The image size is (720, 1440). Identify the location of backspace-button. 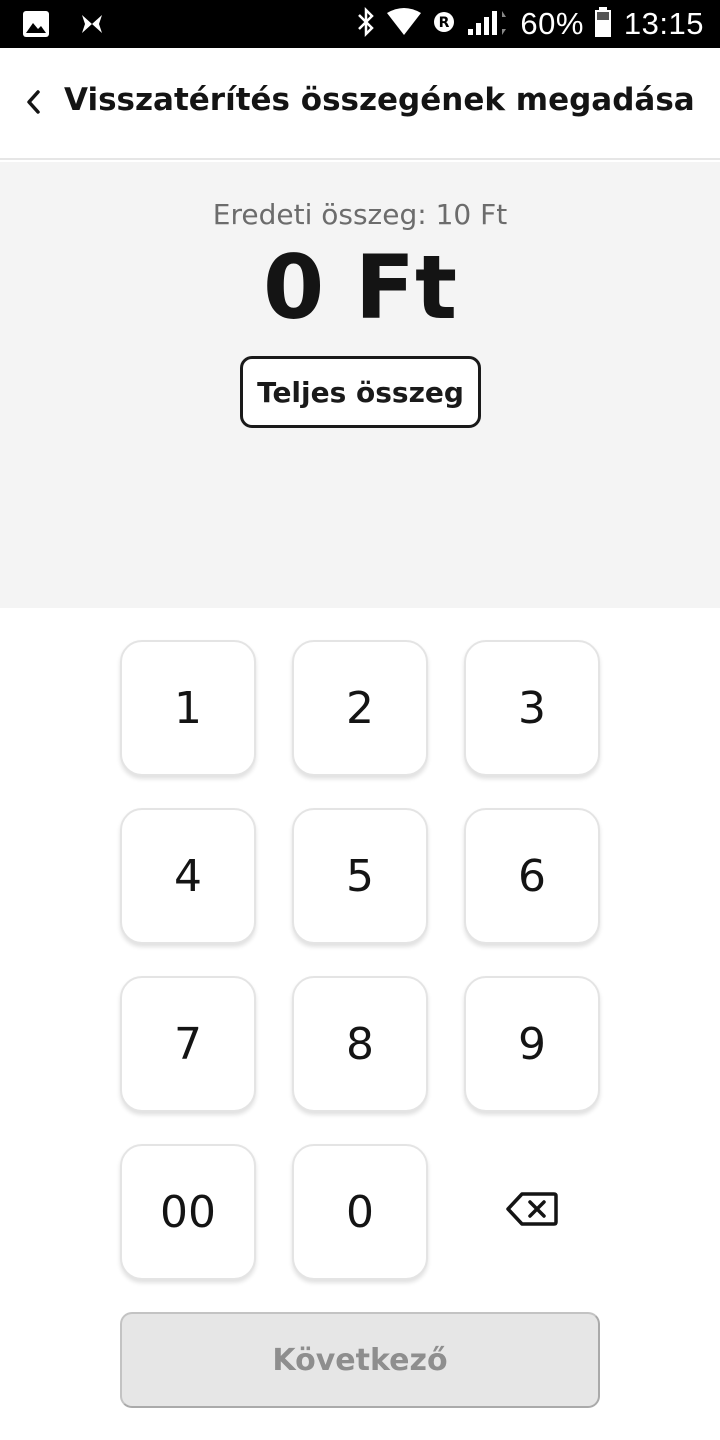
(532, 1212).